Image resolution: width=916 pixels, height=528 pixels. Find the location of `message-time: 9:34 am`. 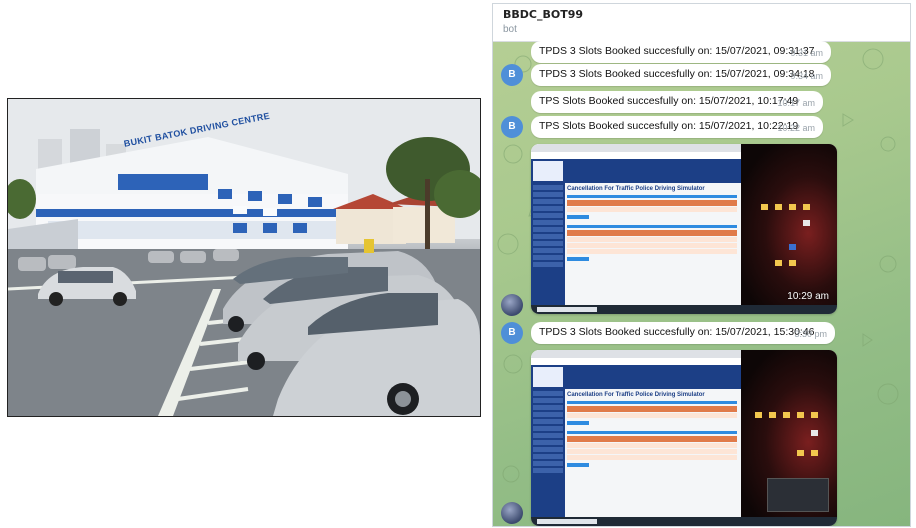

message-time: 9:34 am is located at coordinates (806, 76).